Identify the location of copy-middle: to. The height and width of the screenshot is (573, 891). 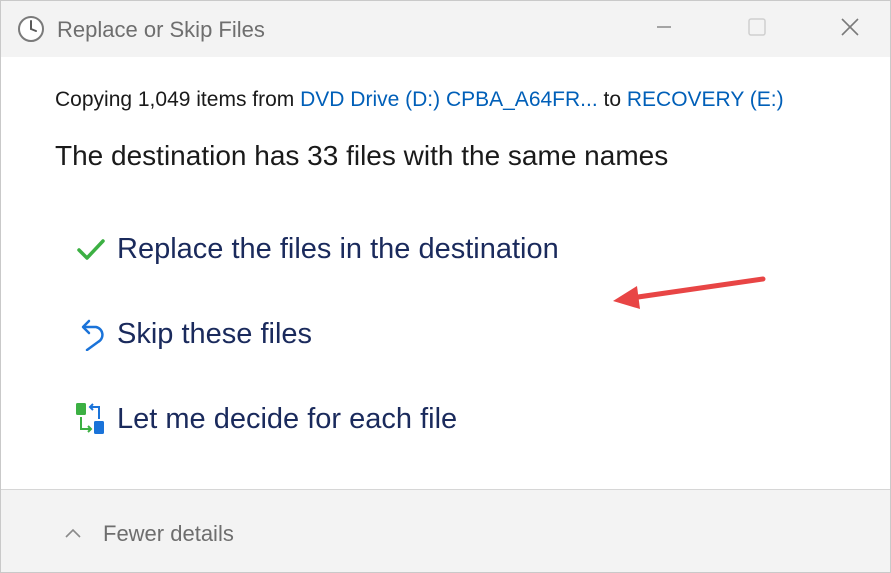
(612, 99).